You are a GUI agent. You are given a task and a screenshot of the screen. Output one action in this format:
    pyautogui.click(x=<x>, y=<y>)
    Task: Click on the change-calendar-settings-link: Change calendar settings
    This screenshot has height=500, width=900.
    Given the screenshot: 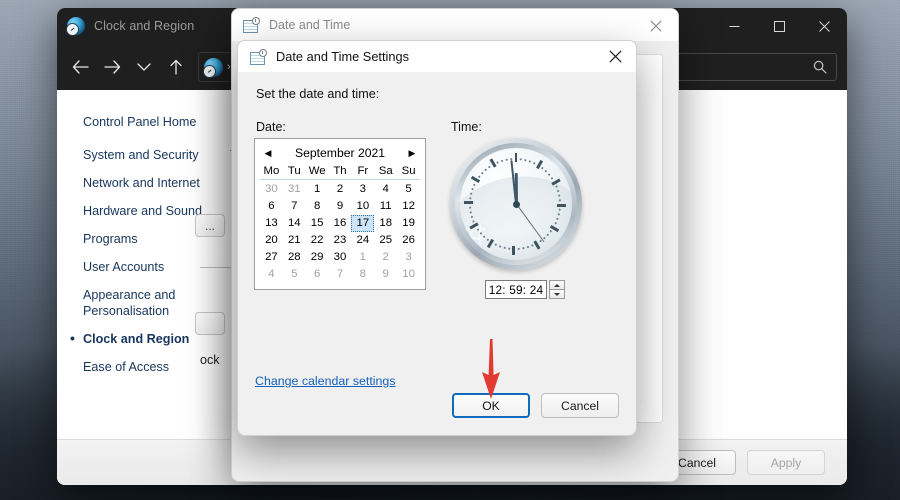 What is the action you would take?
    pyautogui.click(x=325, y=381)
    